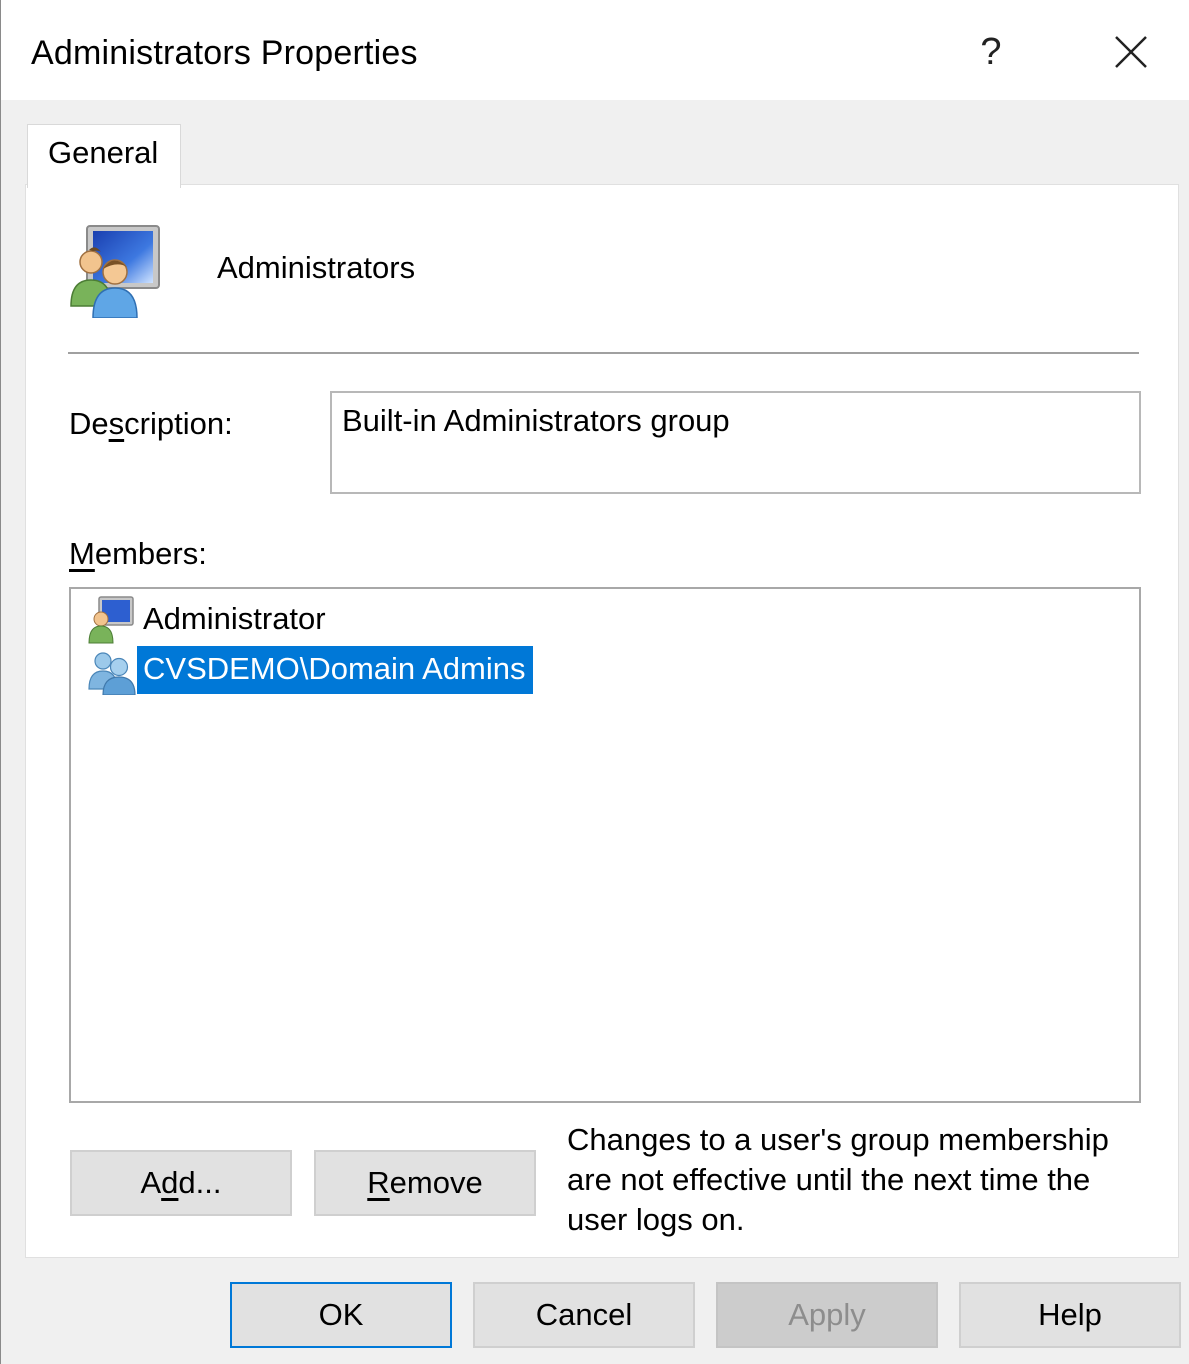 Image resolution: width=1189 pixels, height=1364 pixels. I want to click on tab-general: General, so click(104, 156).